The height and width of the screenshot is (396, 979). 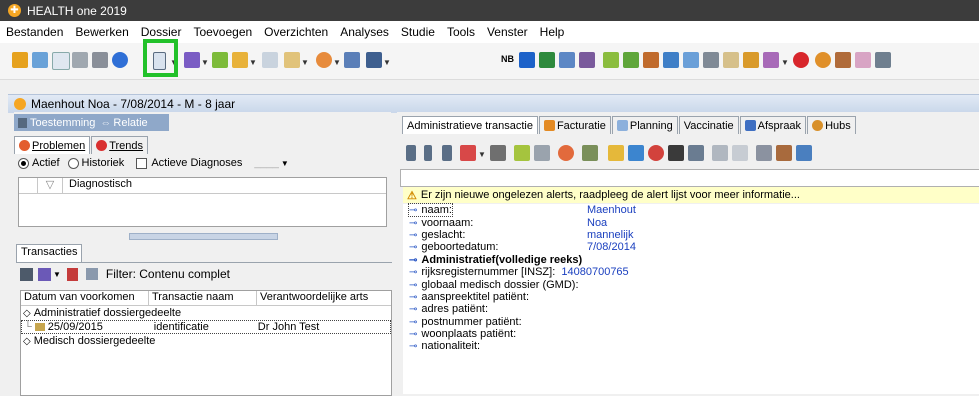 What do you see at coordinates (266, 163) in the screenshot?
I see `dropdown-field: ____` at bounding box center [266, 163].